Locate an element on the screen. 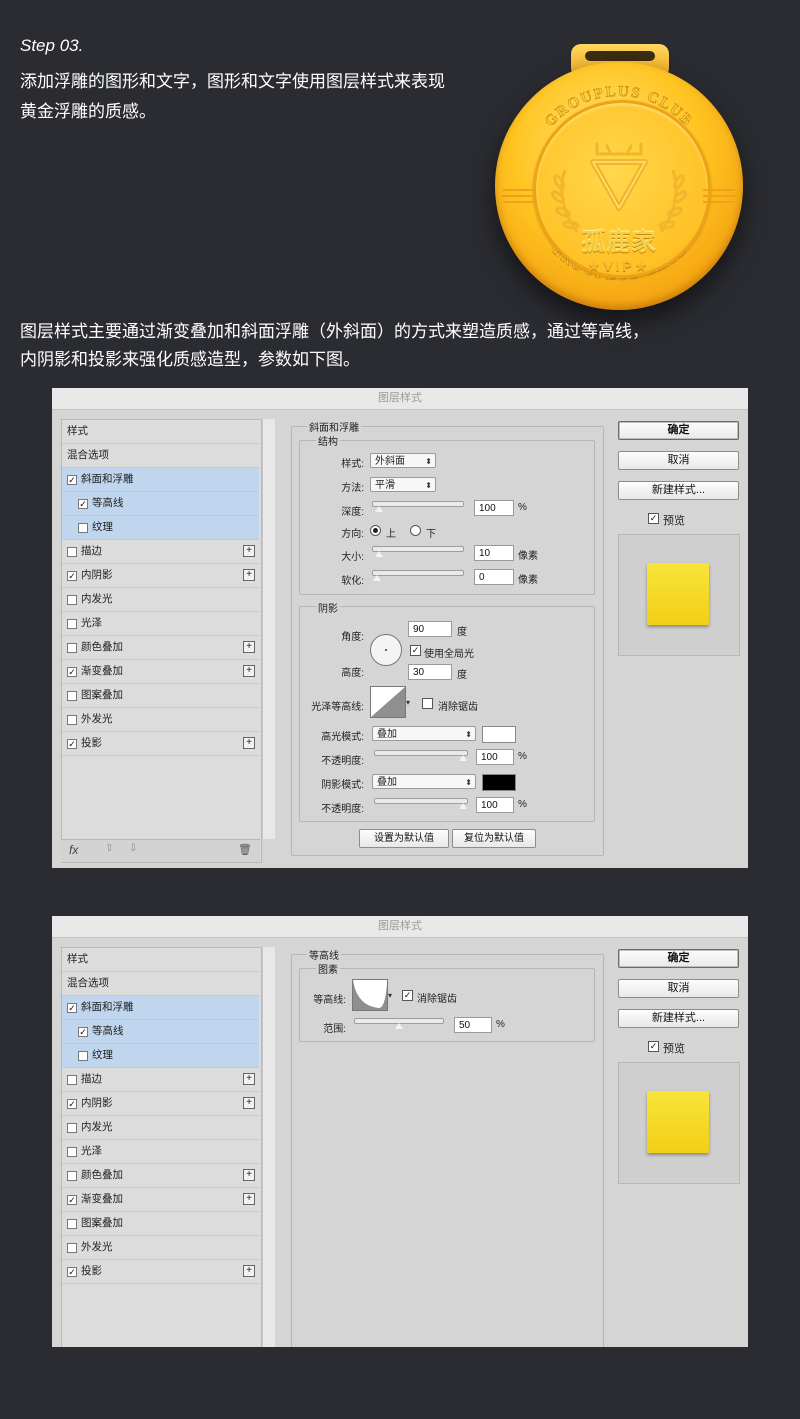 This screenshot has width=800, height=1419. angle-dial is located at coordinates (386, 650).